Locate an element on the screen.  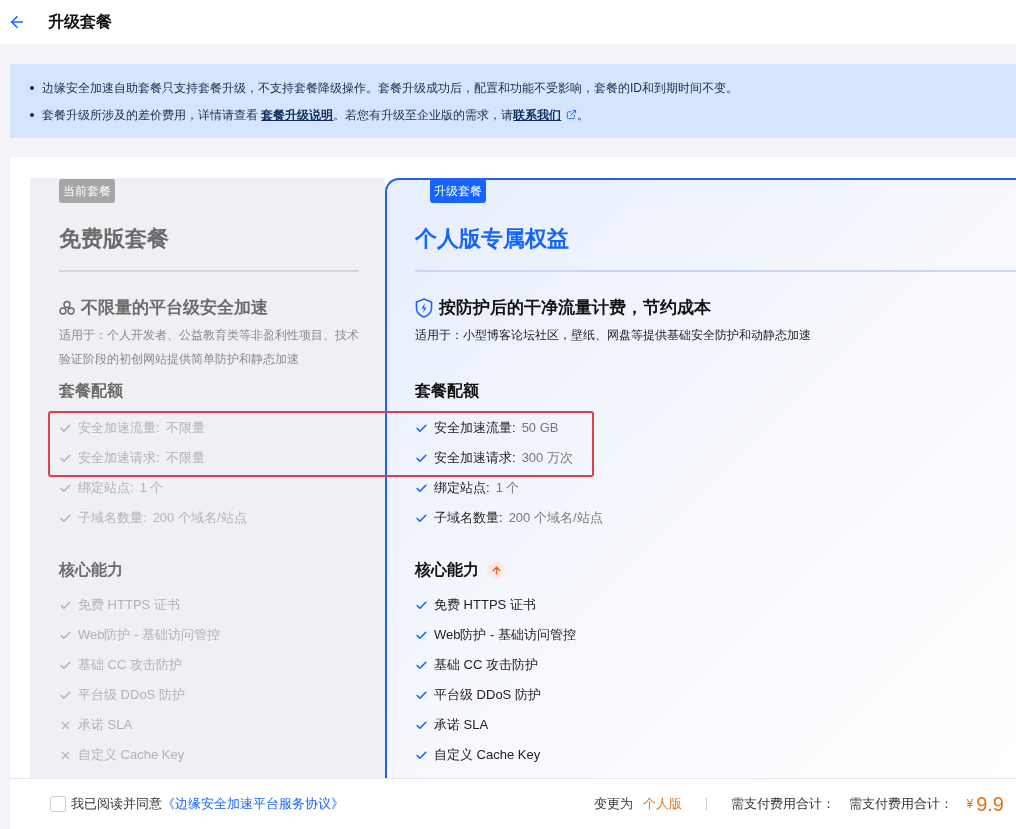
notice-text: 套餐升级所涉及的差价费用，详情请查看 套餐升级说明。若您有升级至企业版的需求，请联系我们 。 is located at coordinates (316, 114).